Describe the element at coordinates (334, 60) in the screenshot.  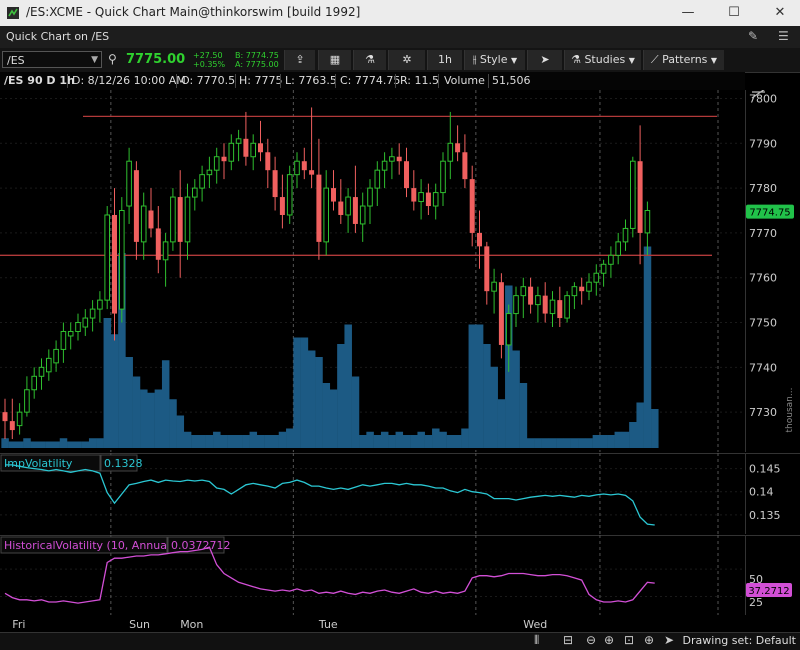
I see `flexible-grid-button: ▦` at that location.